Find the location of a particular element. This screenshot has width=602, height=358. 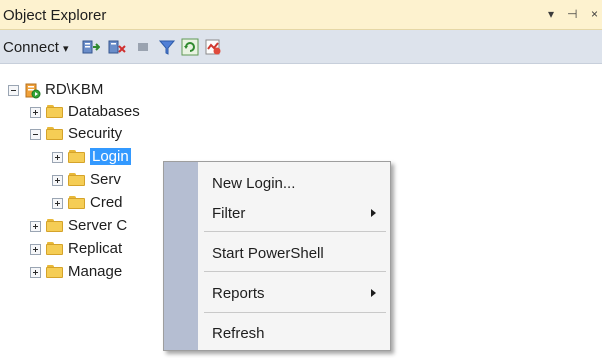

window-title: Object Explorer is located at coordinates (55, 15).